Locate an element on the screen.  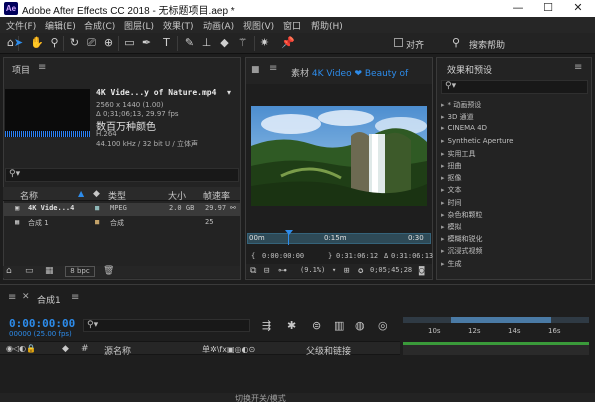
out-point-icon: } is located at coordinates (330, 256).